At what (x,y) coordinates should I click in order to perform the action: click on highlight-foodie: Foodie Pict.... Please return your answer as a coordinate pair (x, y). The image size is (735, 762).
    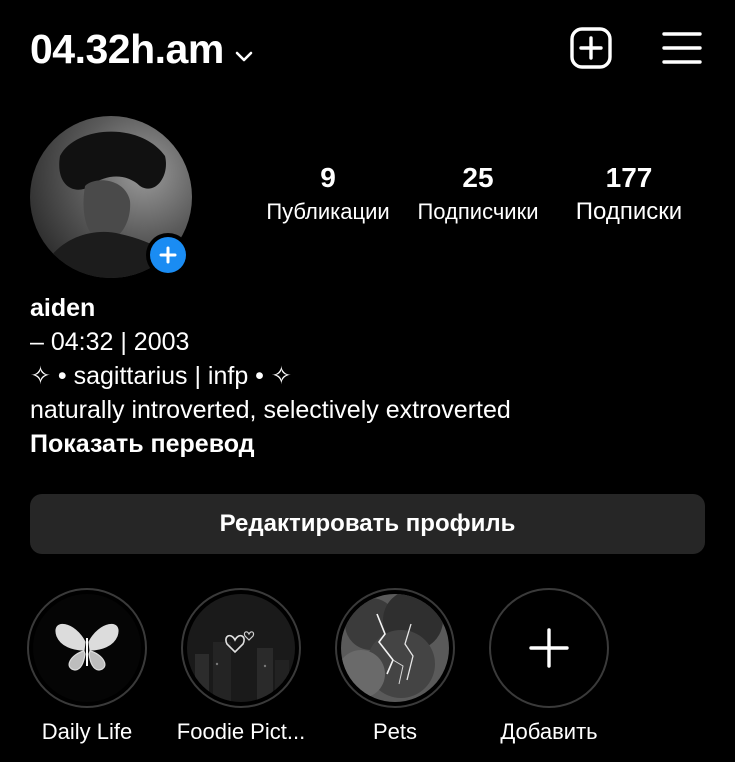
    Looking at the image, I should click on (241, 667).